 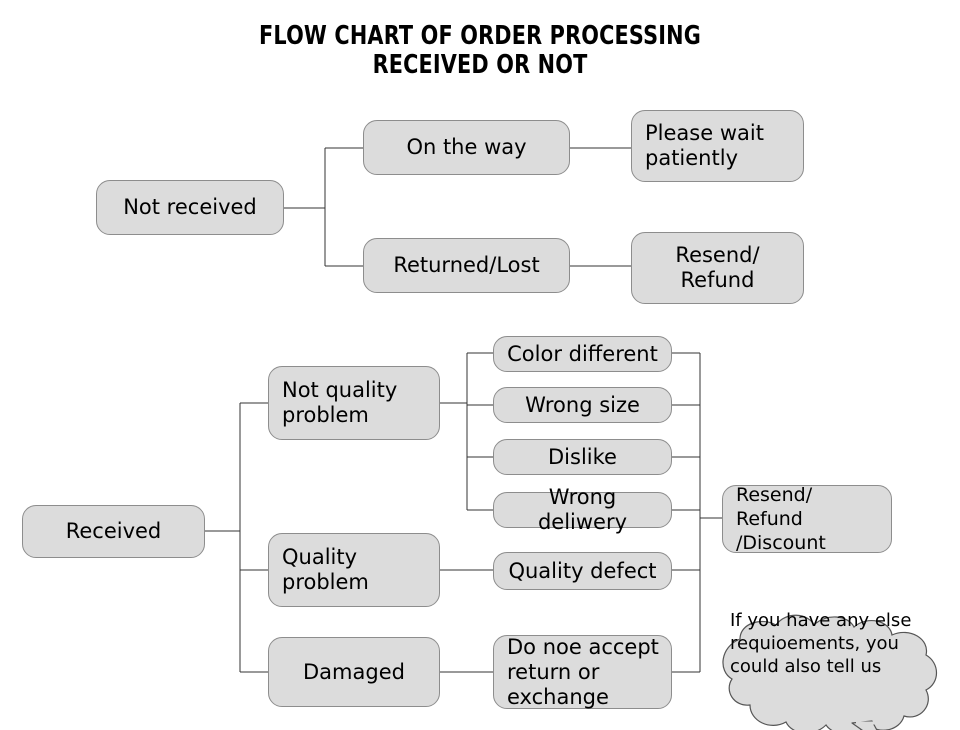 I want to click on node-resend-refund-label: Resend/ Refund, so click(x=717, y=267).